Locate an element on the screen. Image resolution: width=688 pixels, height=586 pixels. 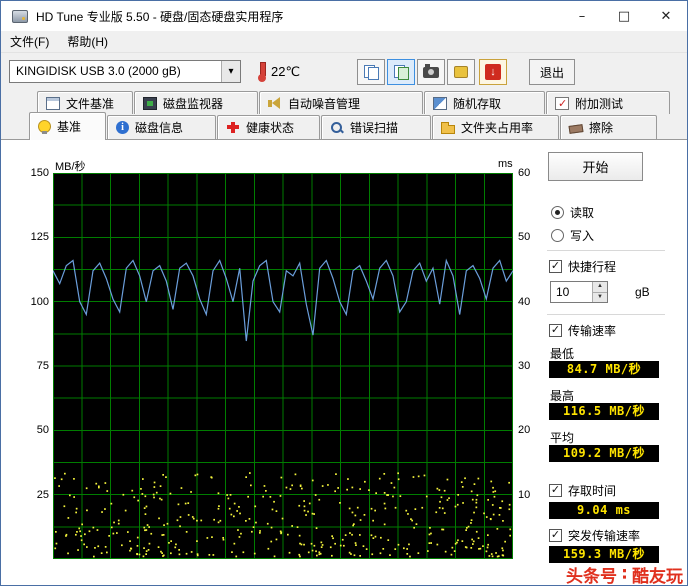
window-controls: – □ ✕ is located at coordinates (624, 16).